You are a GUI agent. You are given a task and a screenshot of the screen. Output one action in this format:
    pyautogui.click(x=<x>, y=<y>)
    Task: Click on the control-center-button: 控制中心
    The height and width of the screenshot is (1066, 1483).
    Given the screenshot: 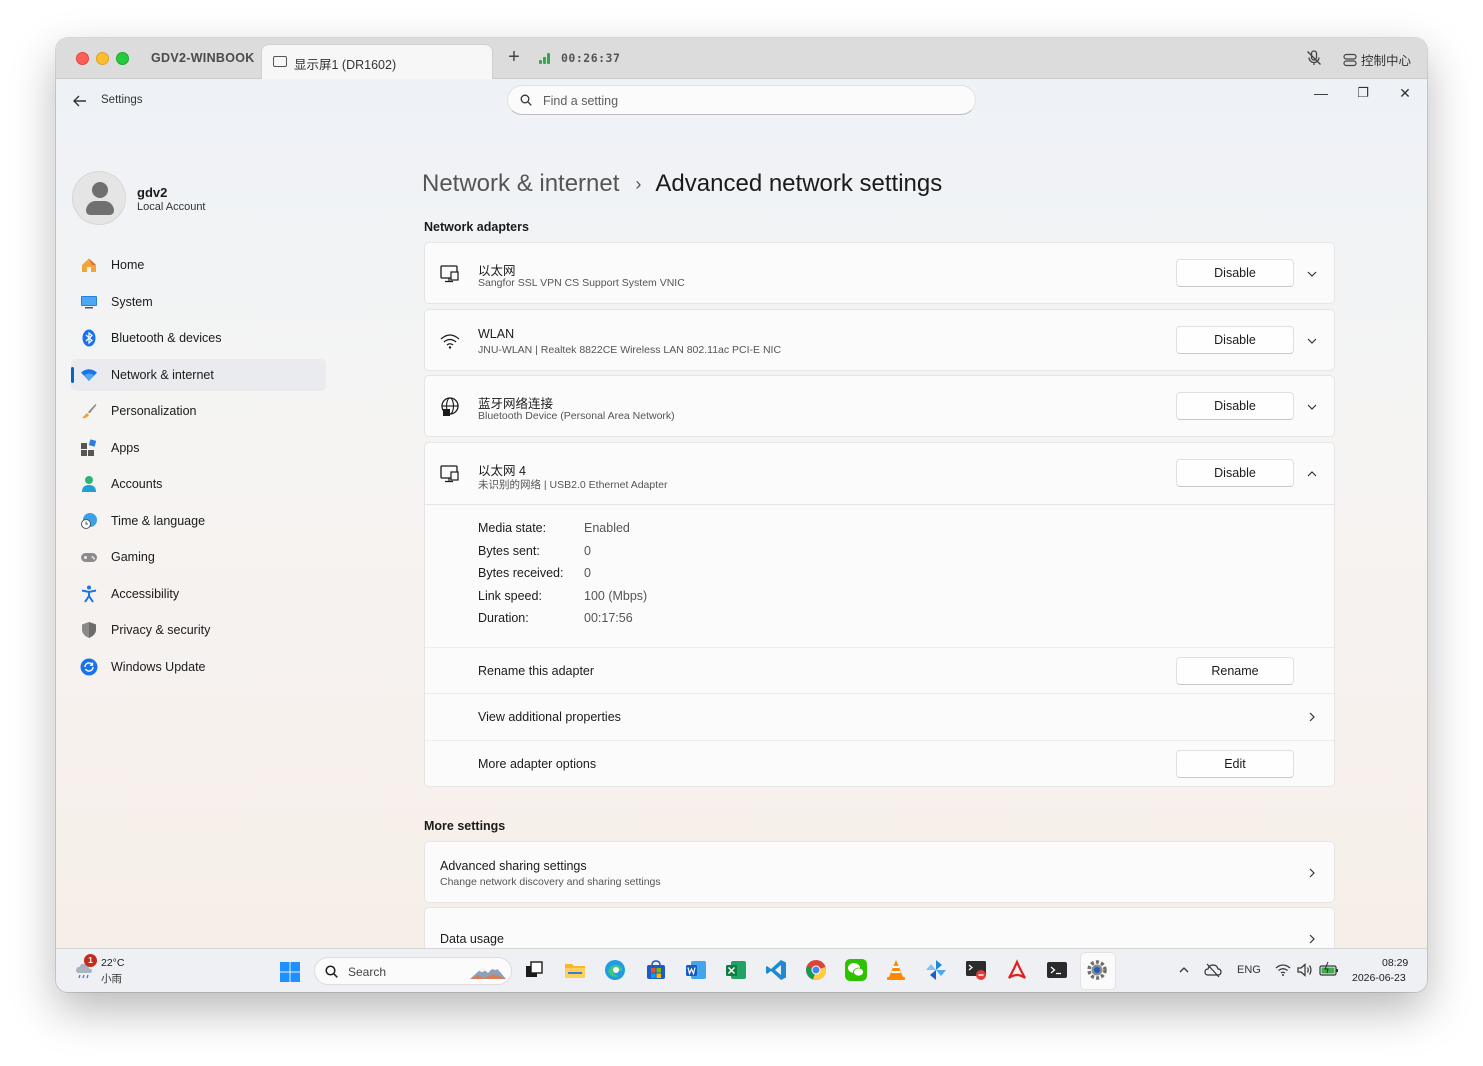 What is the action you would take?
    pyautogui.click(x=1377, y=59)
    